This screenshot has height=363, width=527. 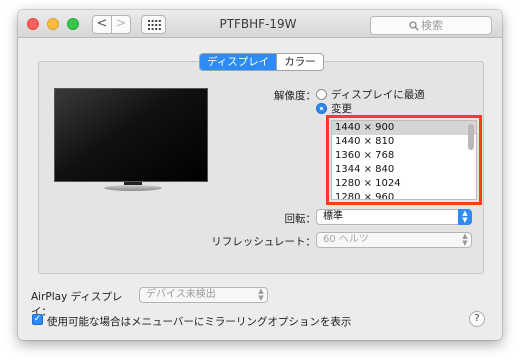 What do you see at coordinates (131, 135) in the screenshot?
I see `monitor-image` at bounding box center [131, 135].